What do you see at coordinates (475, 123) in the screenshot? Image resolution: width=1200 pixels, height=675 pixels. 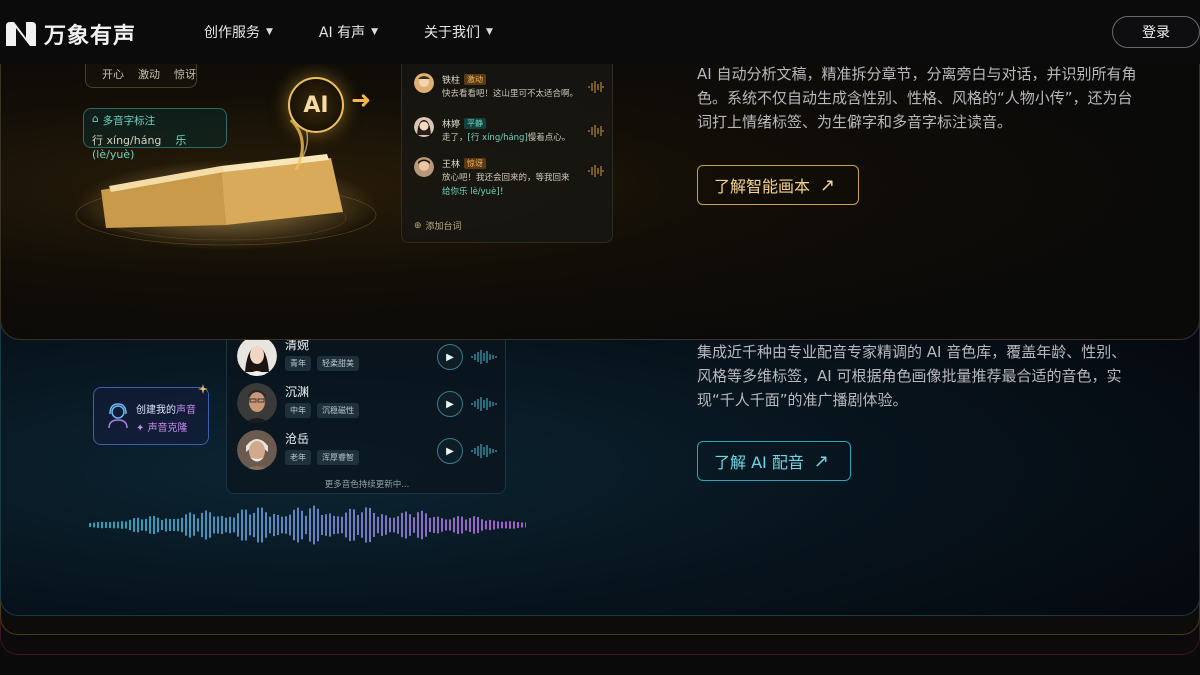 I see `emotion-tag: 平静` at bounding box center [475, 123].